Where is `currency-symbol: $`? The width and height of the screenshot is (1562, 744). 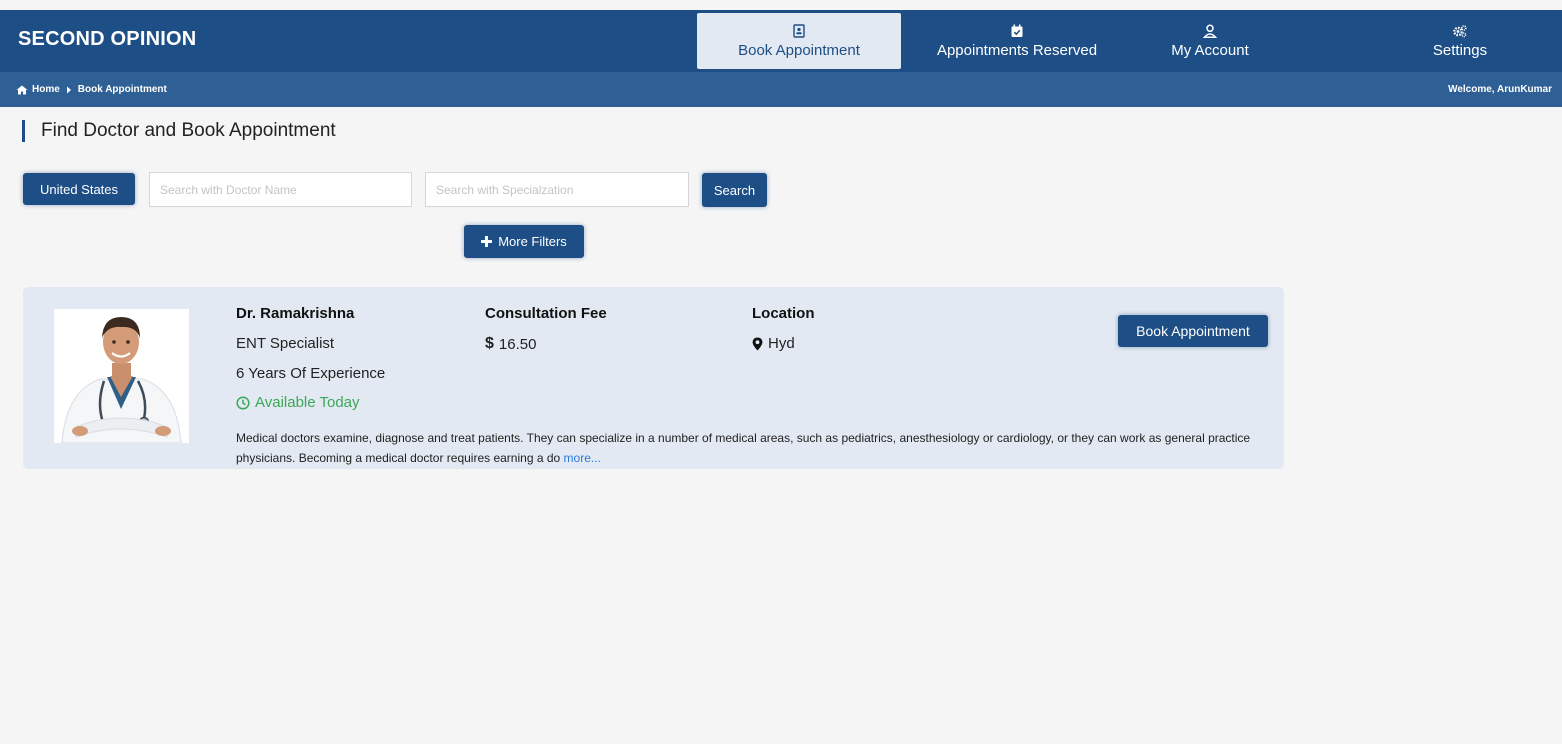 currency-symbol: $ is located at coordinates (489, 343).